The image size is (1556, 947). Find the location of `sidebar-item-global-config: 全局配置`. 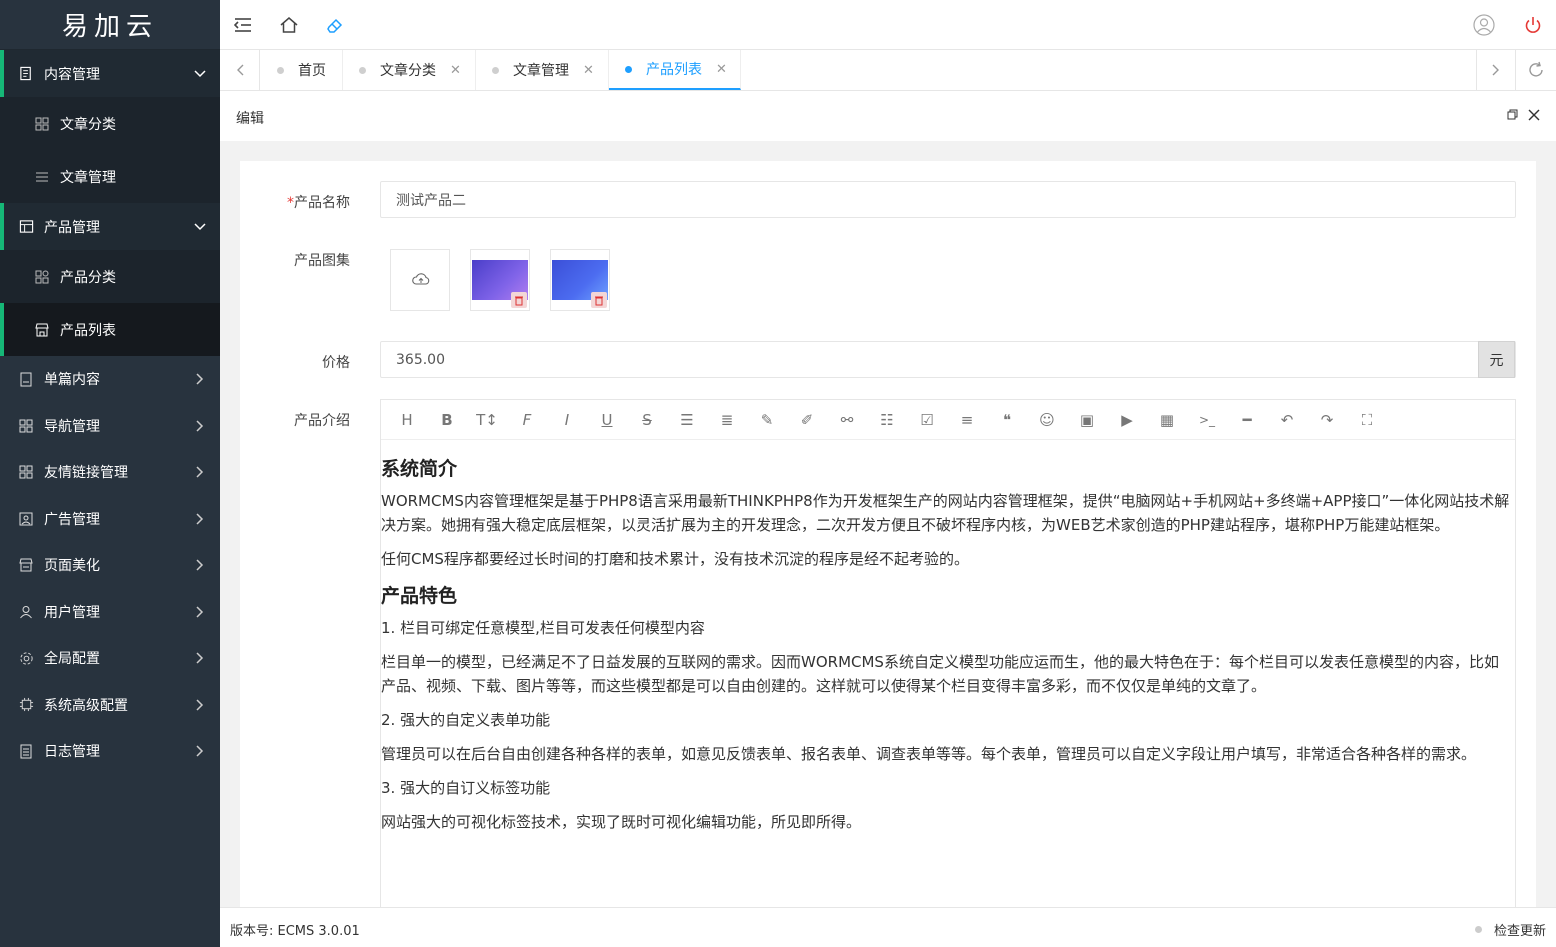

sidebar-item-global-config: 全局配置 is located at coordinates (110, 658).